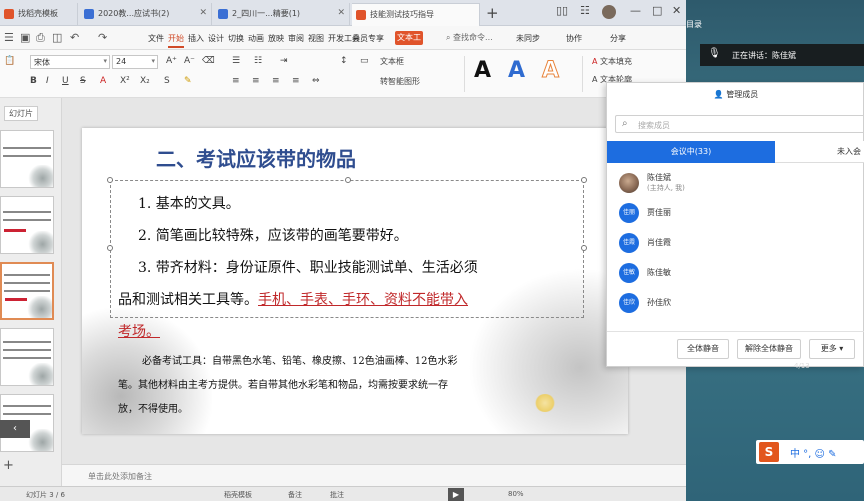 This screenshot has height=501, width=864. I want to click on text-box-button: 文本框, so click(392, 61).